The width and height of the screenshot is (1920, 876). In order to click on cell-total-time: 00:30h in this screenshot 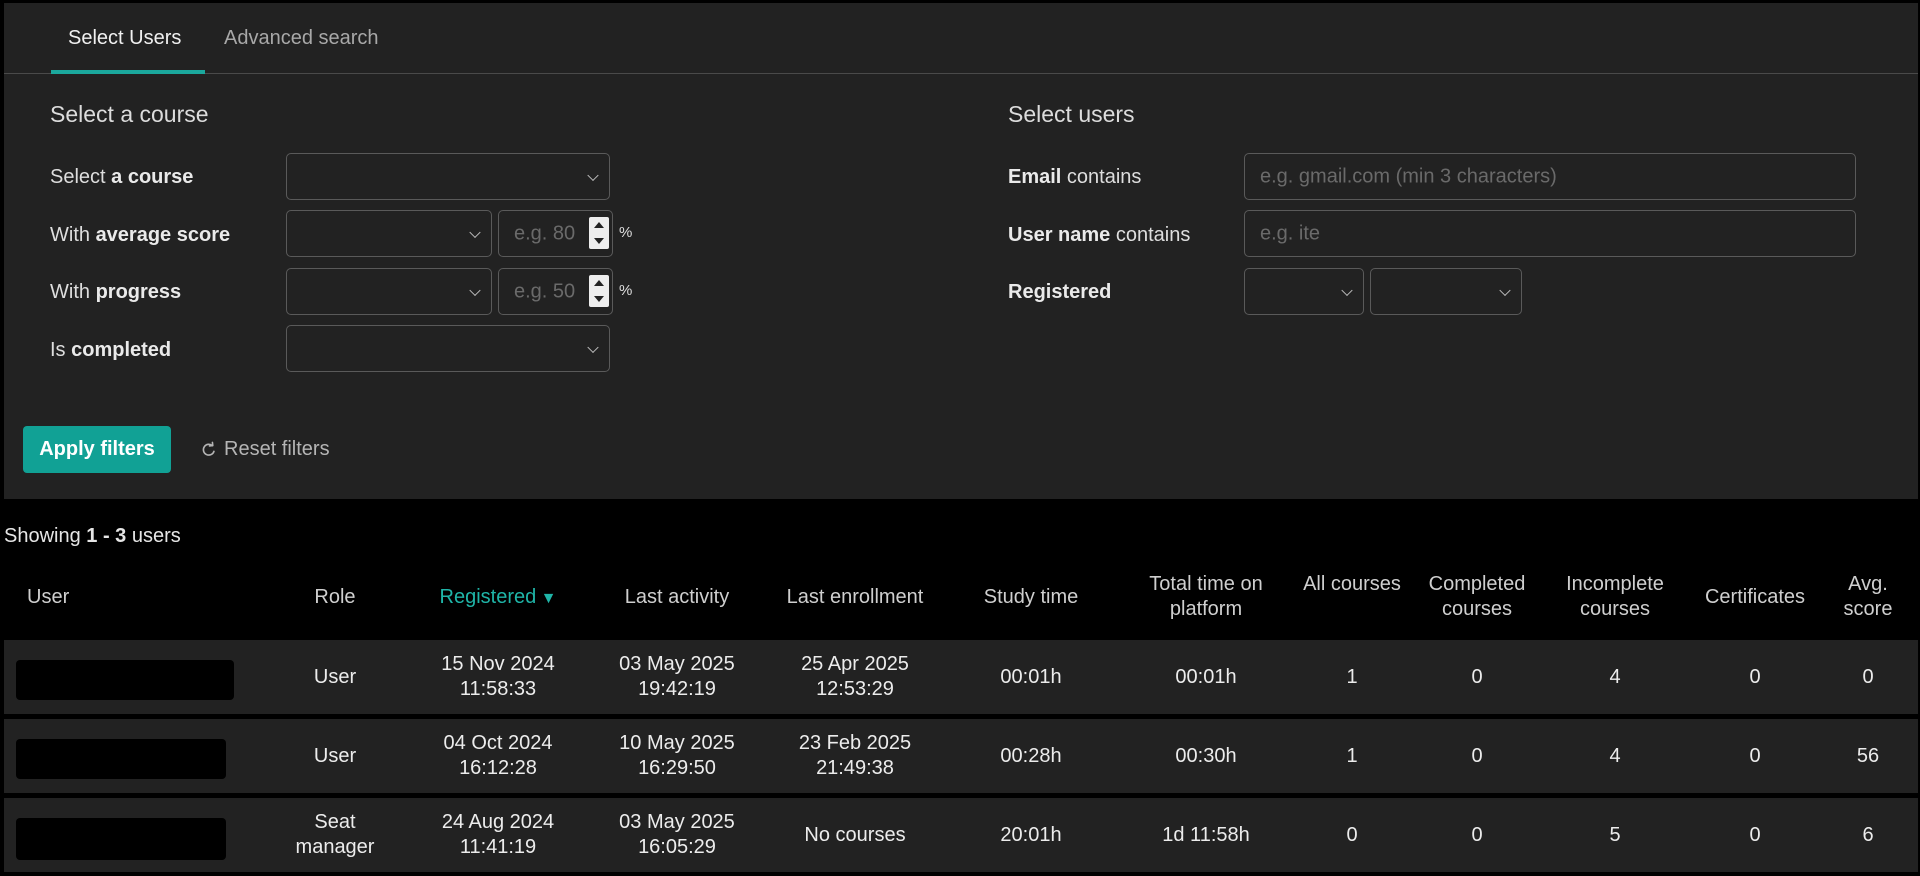, I will do `click(1206, 756)`.